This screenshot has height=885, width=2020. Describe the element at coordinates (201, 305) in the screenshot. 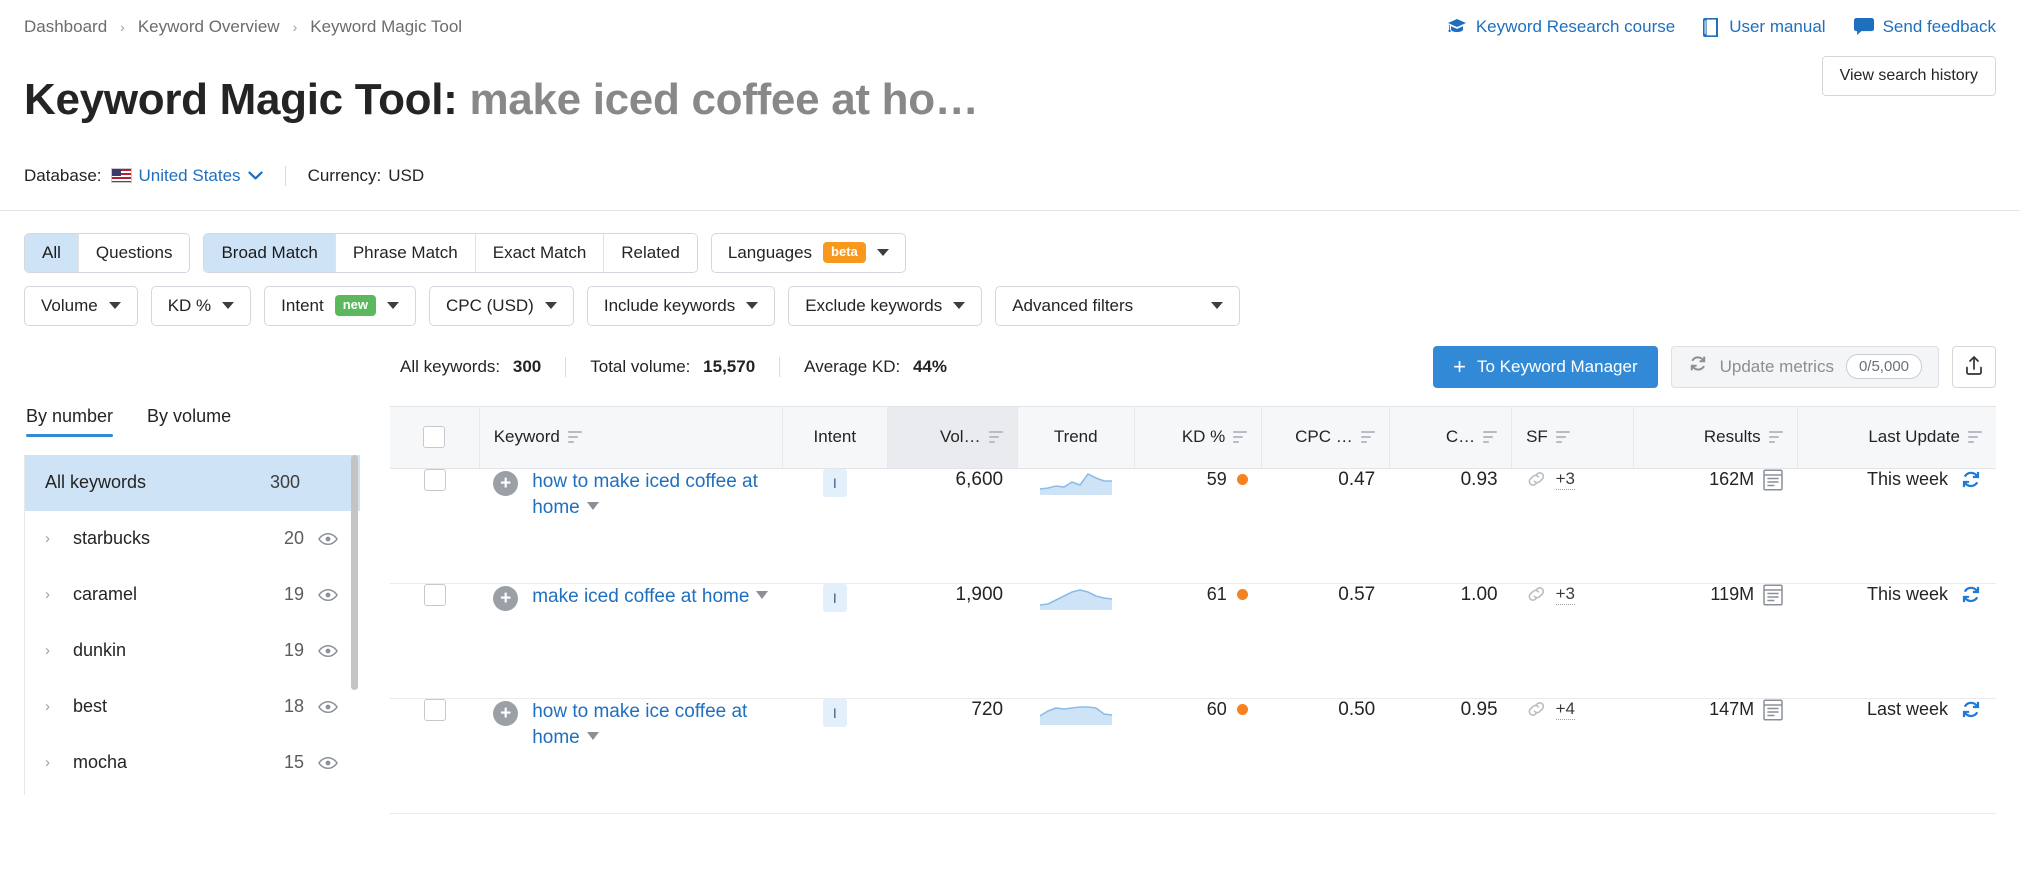

I see `kd-filter-dropdown: KD %` at that location.